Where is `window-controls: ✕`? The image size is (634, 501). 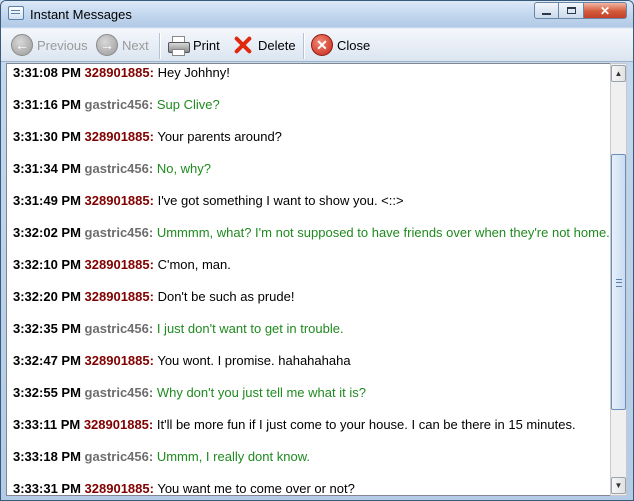
window-controls: ✕ is located at coordinates (580, 11).